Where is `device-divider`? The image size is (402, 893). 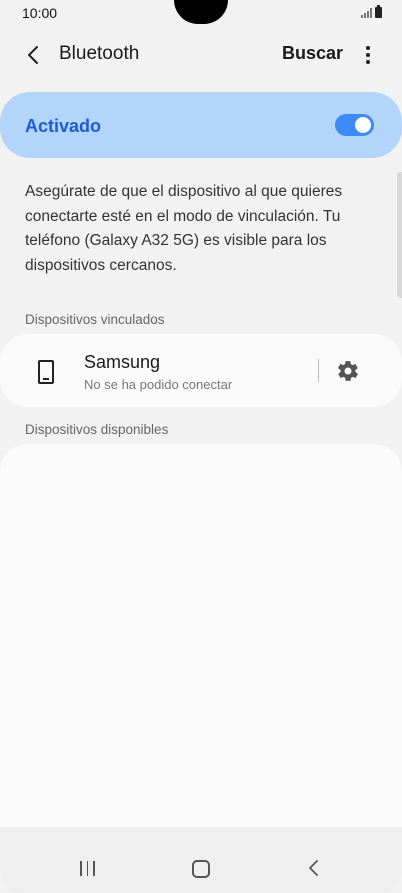 device-divider is located at coordinates (318, 370).